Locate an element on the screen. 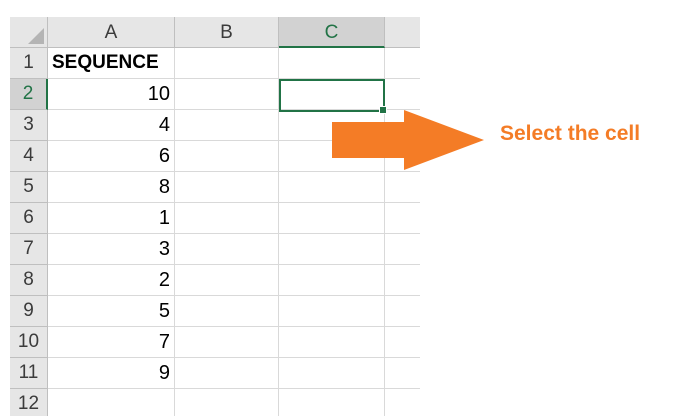 The height and width of the screenshot is (416, 698). cell-c10 is located at coordinates (332, 342).